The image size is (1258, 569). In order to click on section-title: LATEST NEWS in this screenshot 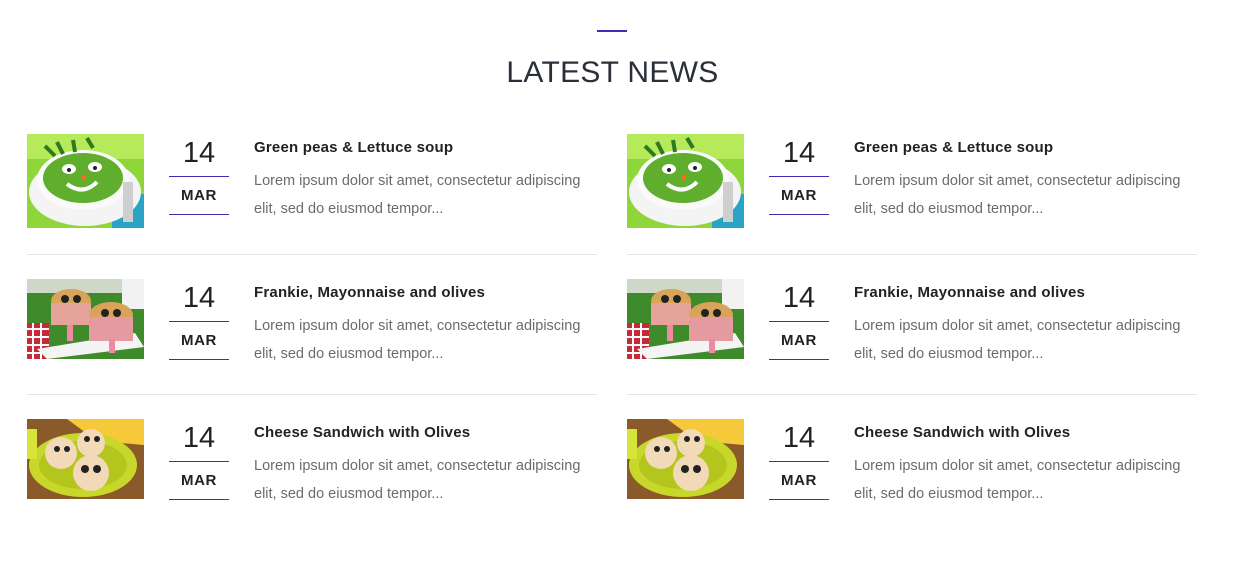, I will do `click(612, 72)`.